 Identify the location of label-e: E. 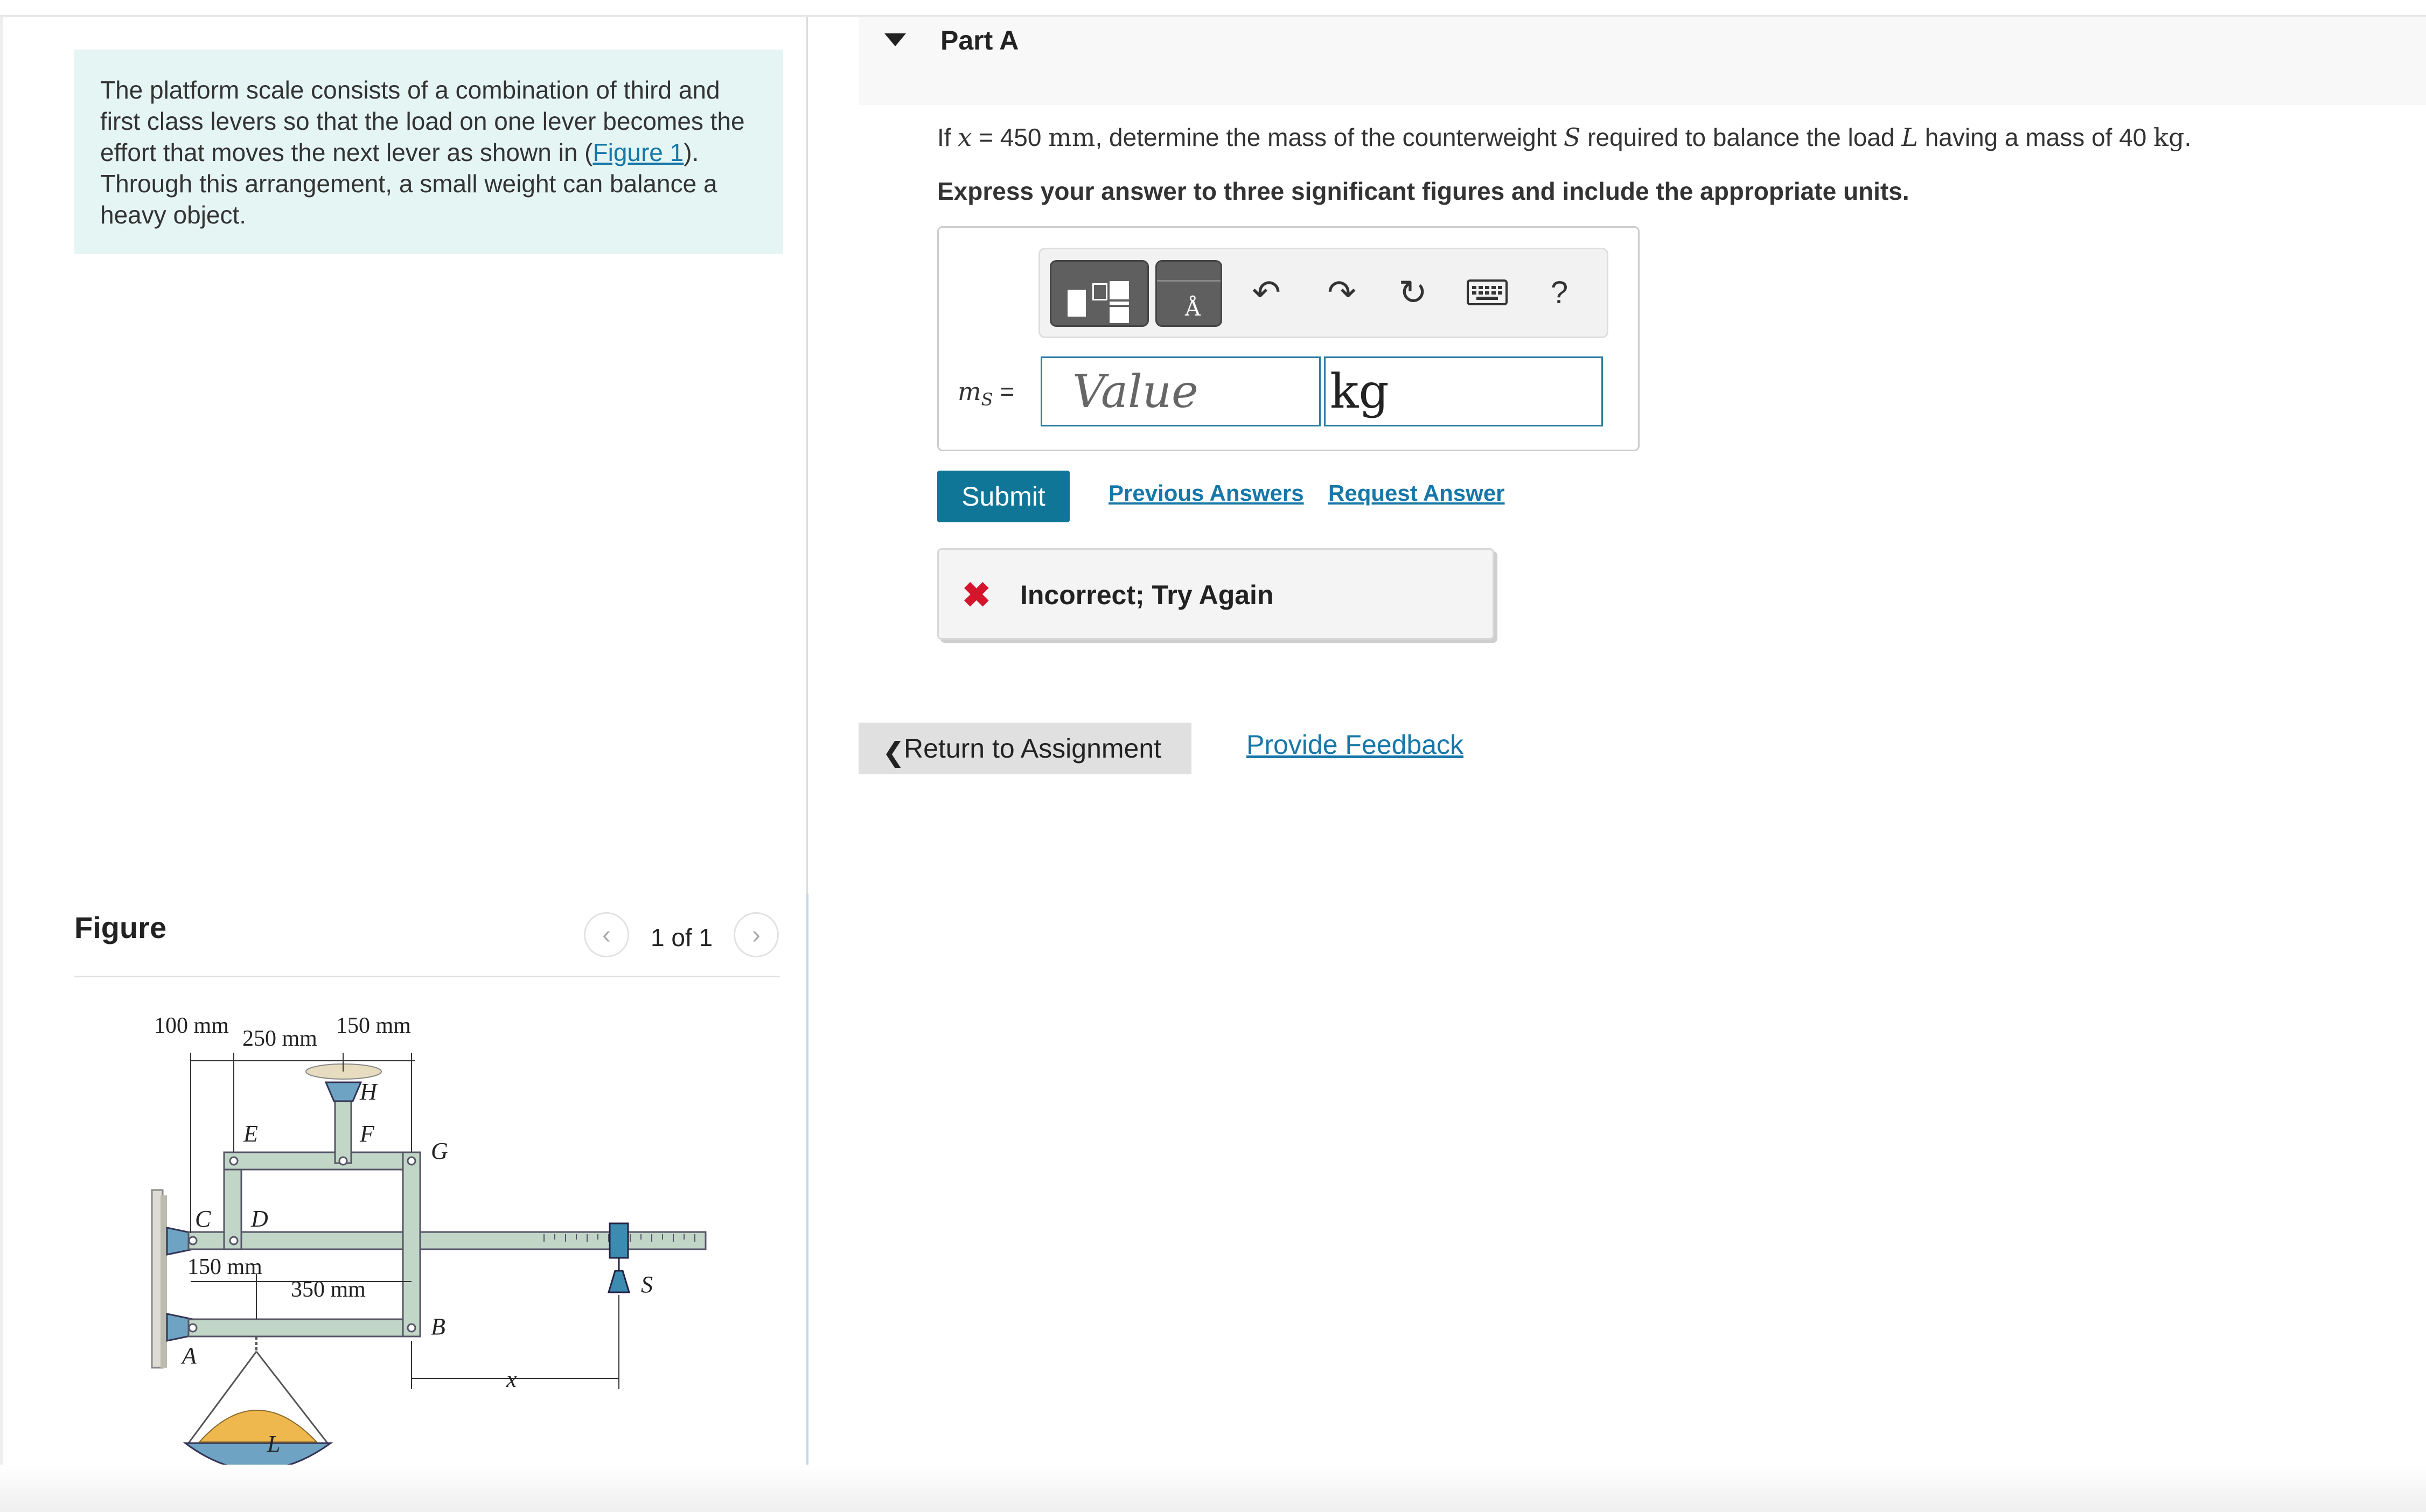
(251, 1134).